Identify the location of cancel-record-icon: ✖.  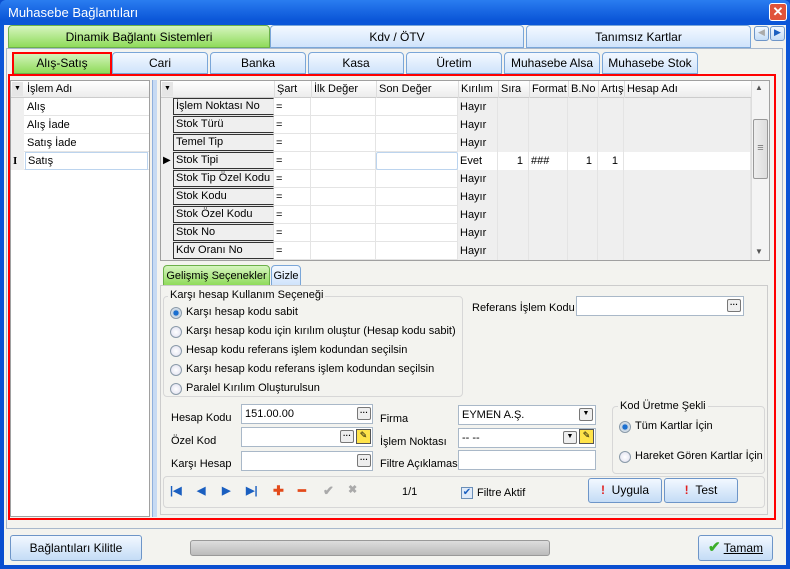
(352, 489).